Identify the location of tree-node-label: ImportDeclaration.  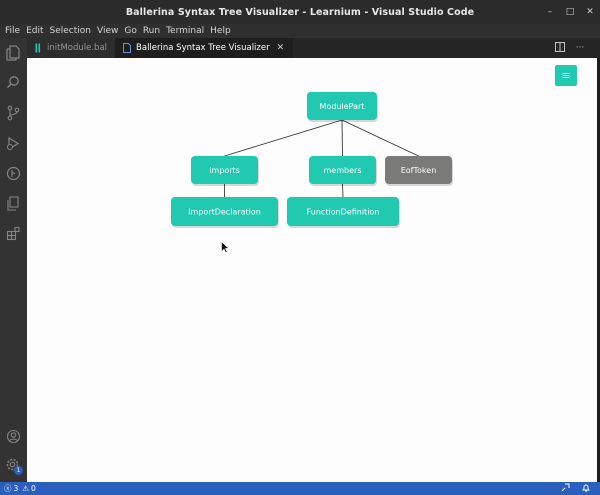
(224, 212).